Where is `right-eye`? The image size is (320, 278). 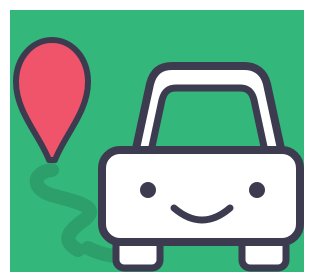
right-eye is located at coordinates (257, 190).